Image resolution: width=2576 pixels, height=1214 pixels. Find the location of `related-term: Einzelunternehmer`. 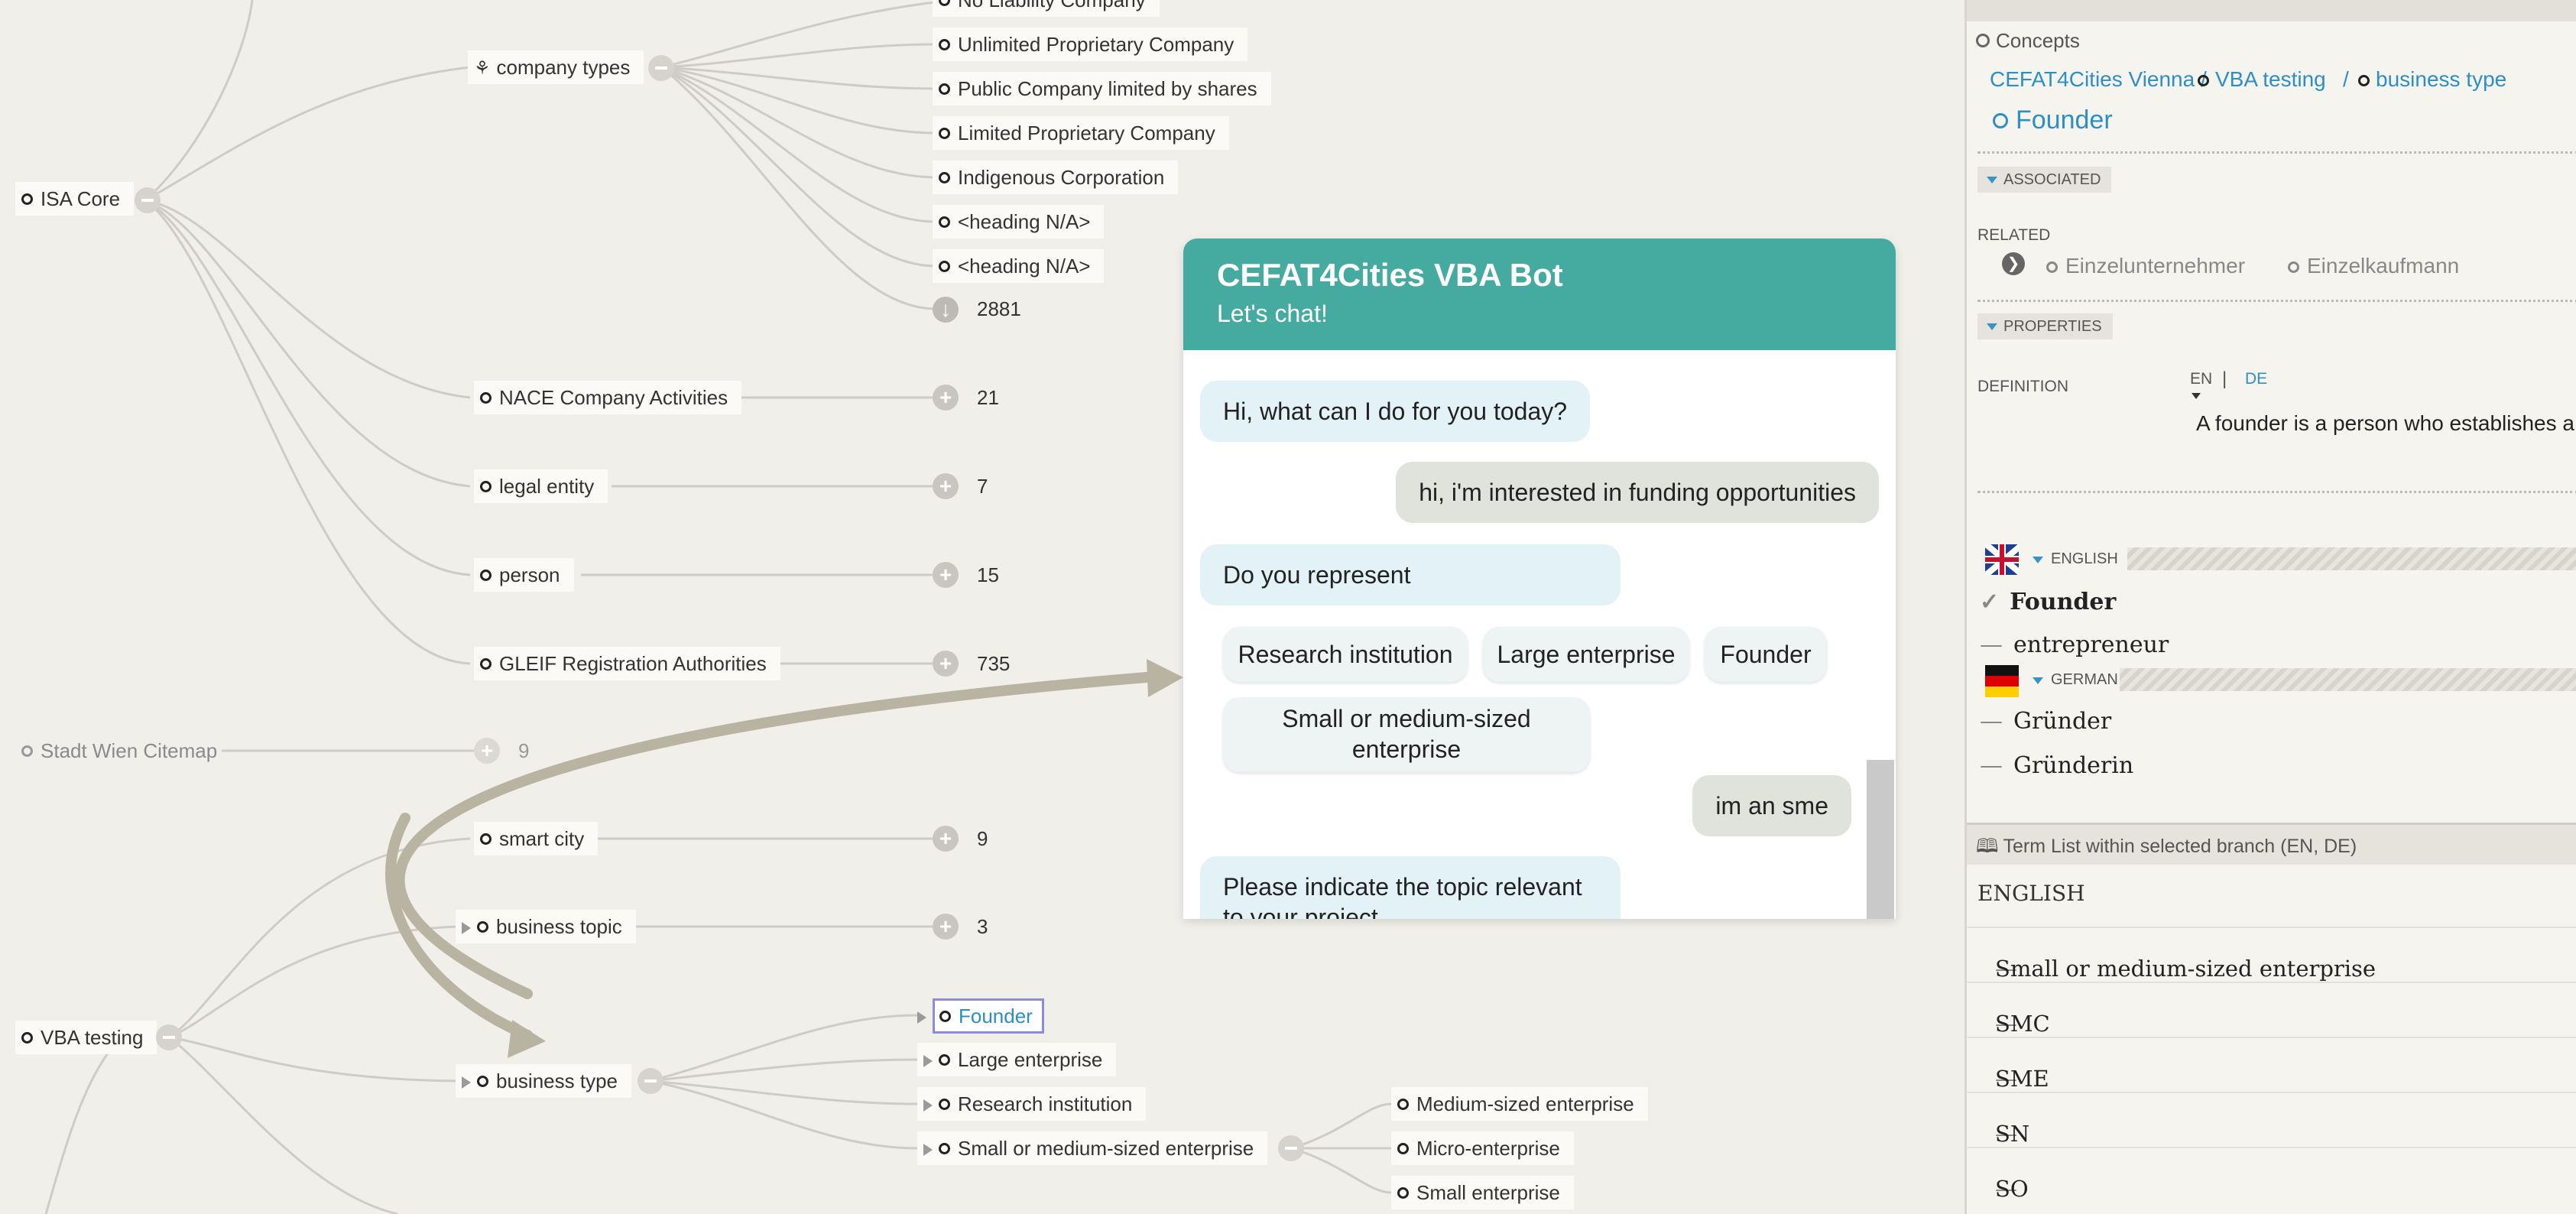

related-term: Einzelunternehmer is located at coordinates (2145, 266).